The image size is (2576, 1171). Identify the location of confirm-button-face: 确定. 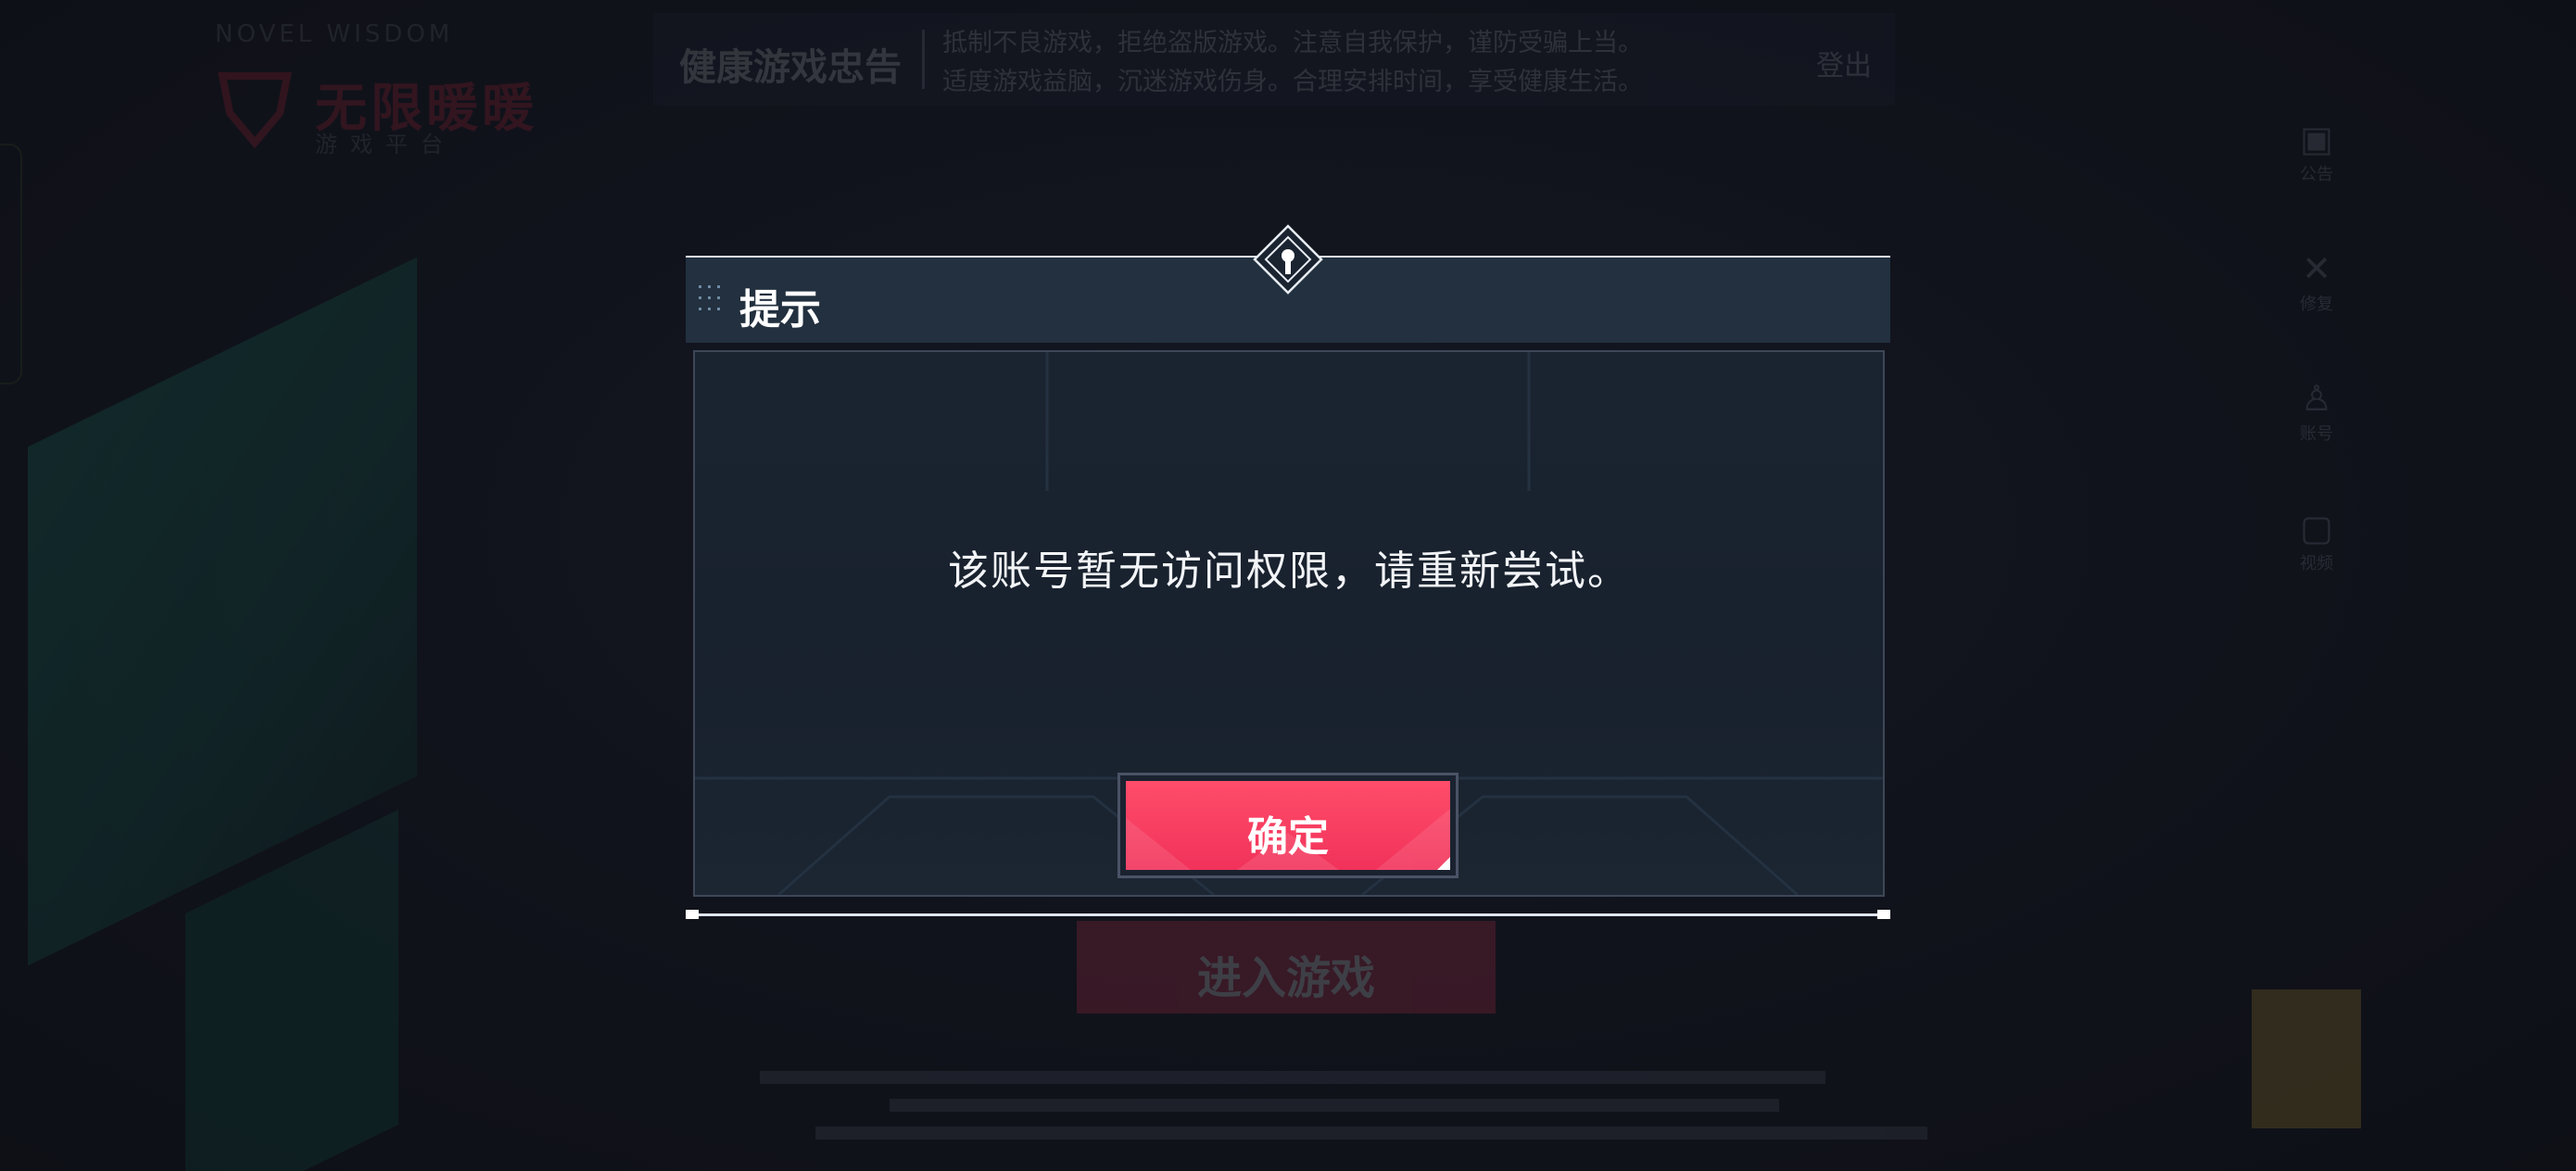
(1288, 826).